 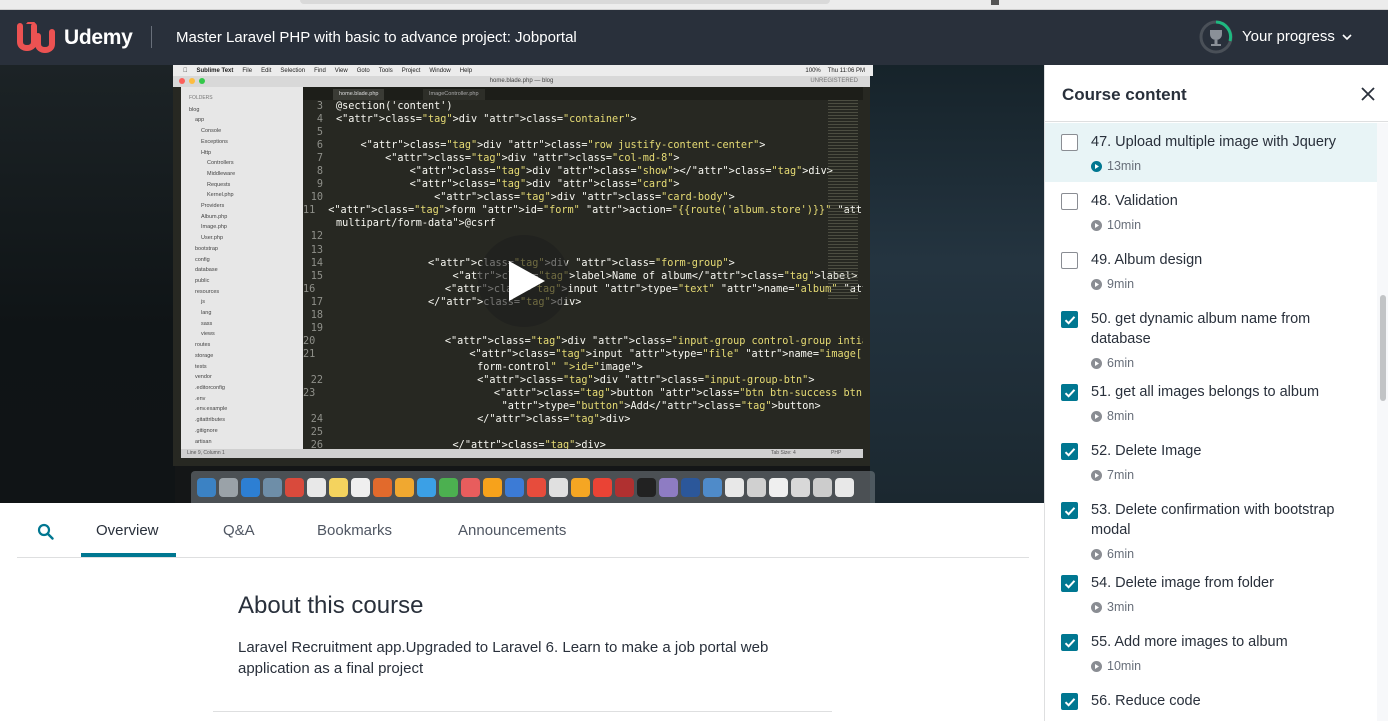 I want to click on editor-tabs: home.blade.php ImageController.php, so click(x=583, y=93).